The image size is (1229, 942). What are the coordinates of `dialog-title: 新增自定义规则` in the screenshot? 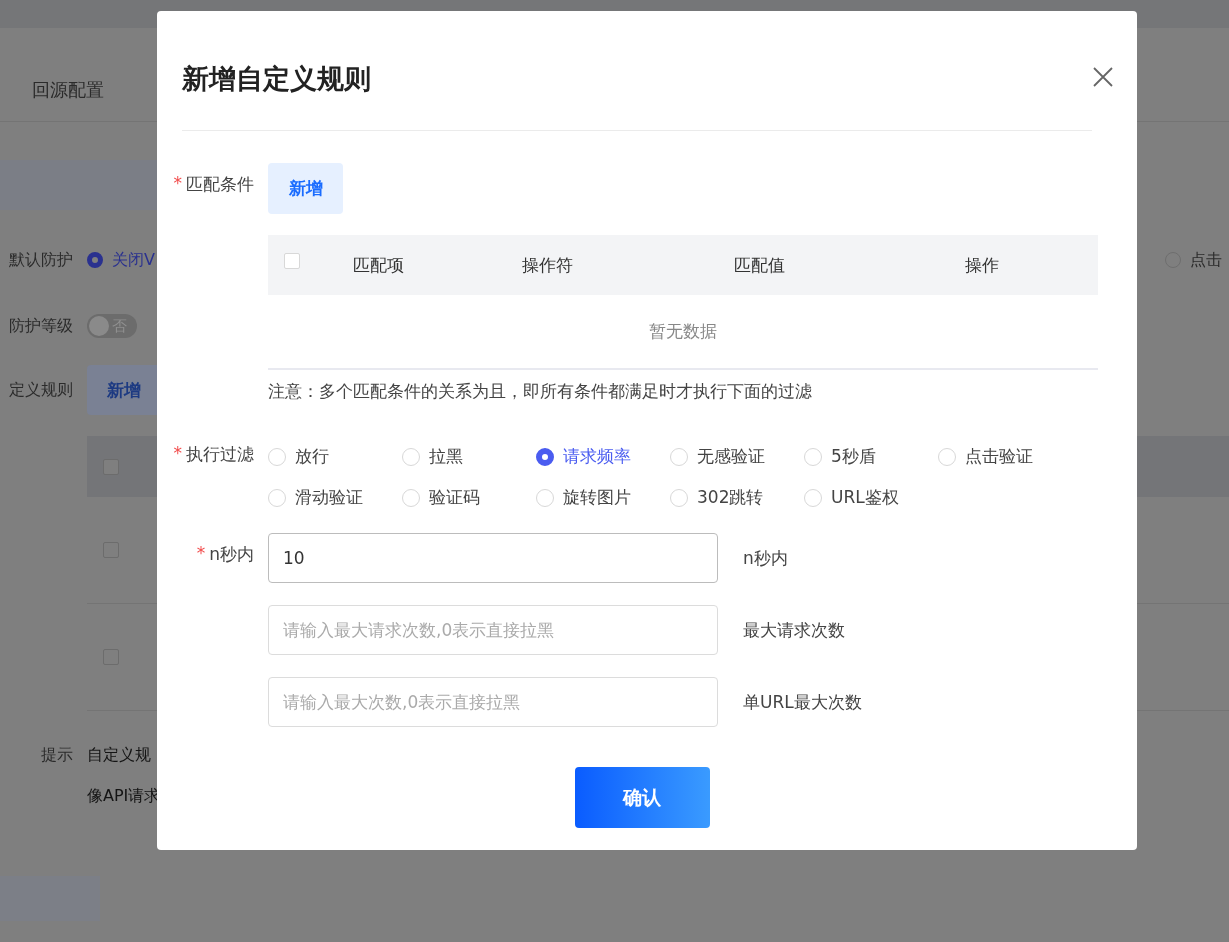 It's located at (276, 78).